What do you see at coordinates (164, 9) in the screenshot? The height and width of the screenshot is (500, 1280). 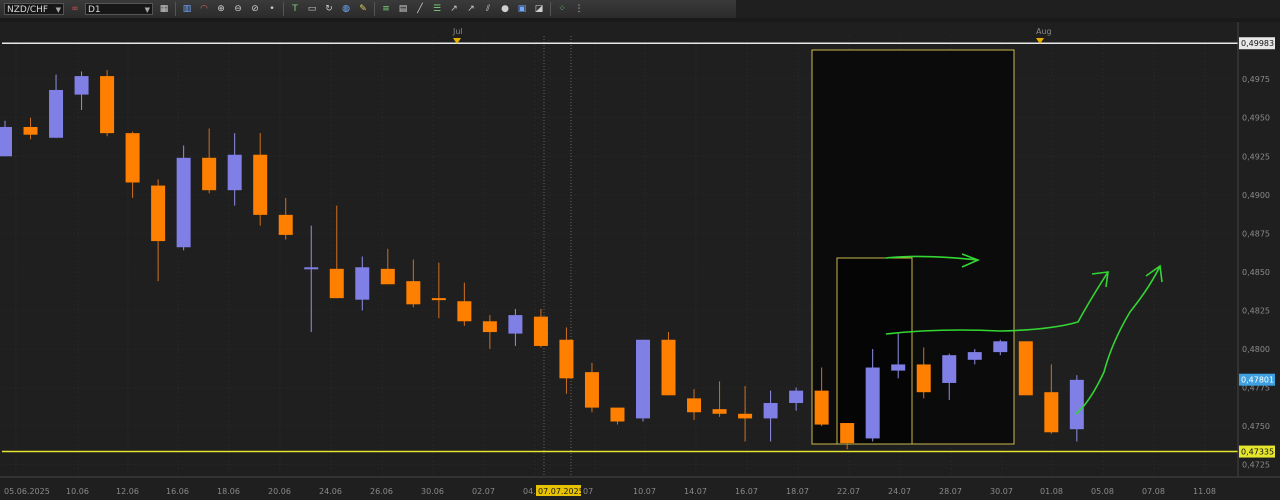 I see `bar-chart-icon: ▦` at bounding box center [164, 9].